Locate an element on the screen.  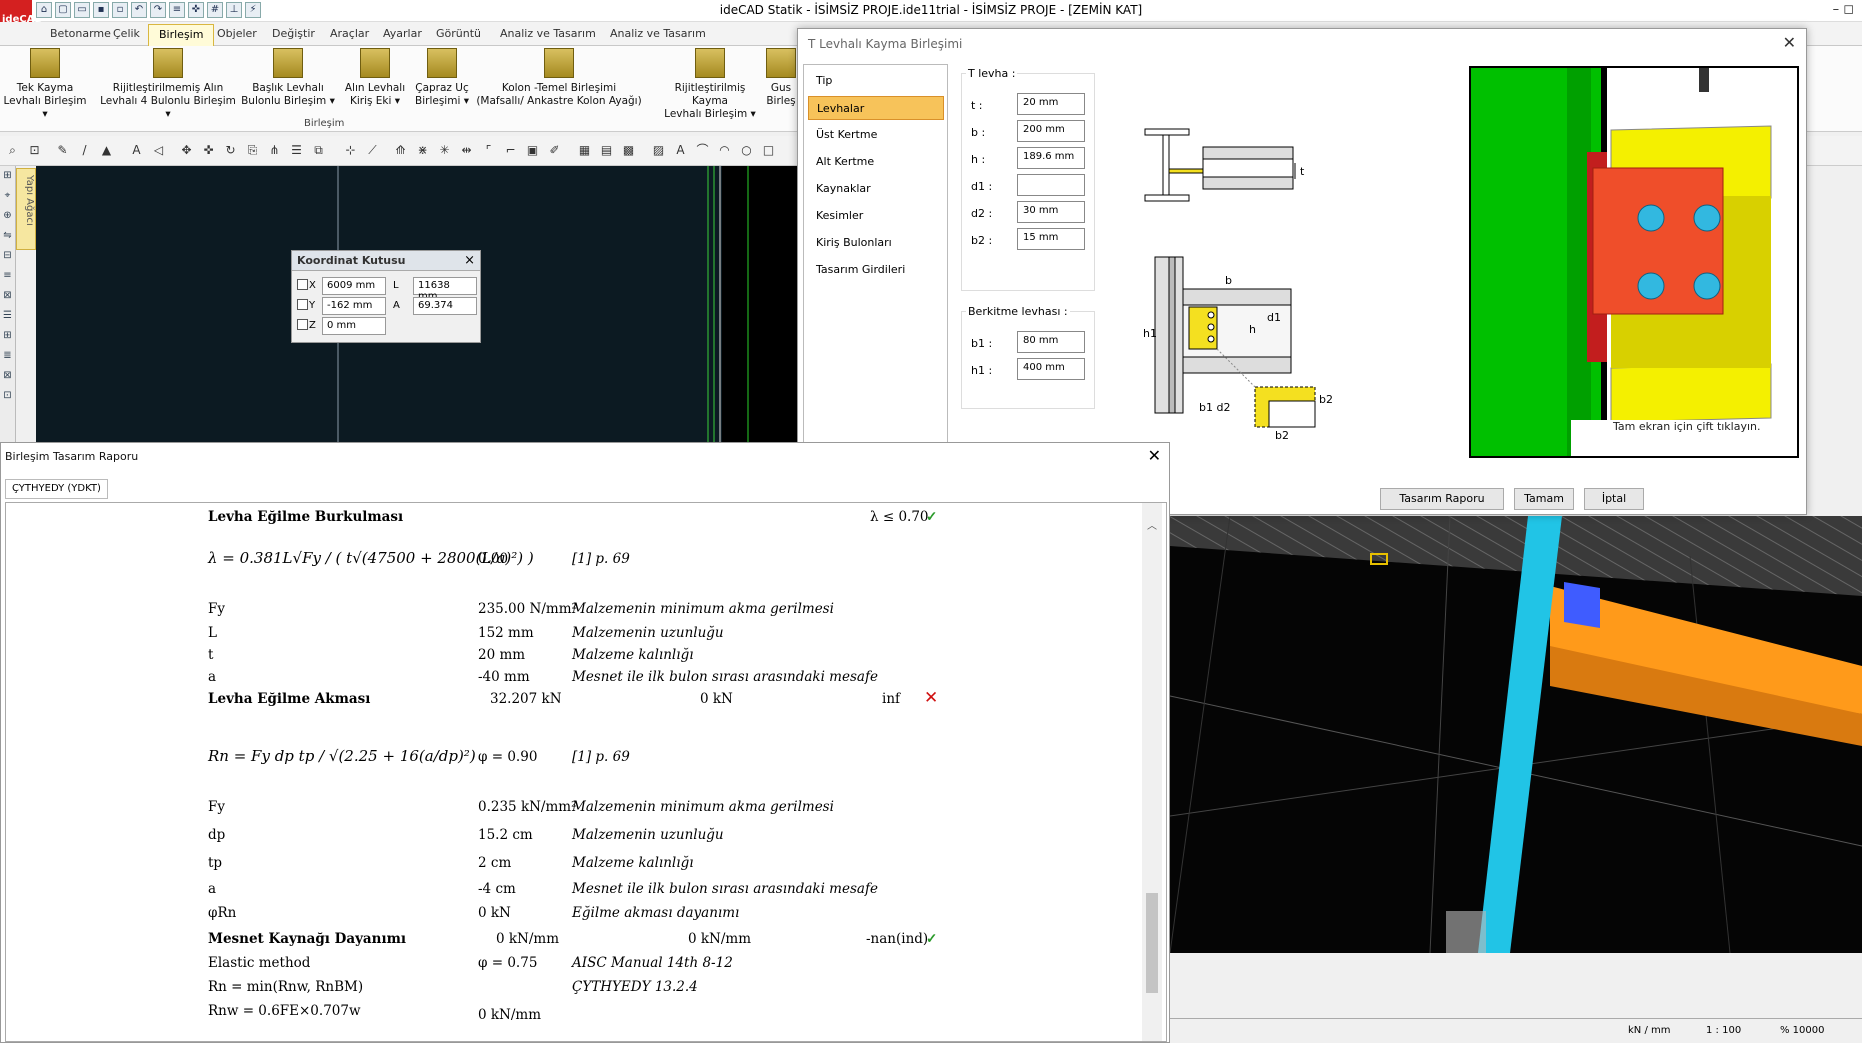
x-lock-checkbox is located at coordinates (302, 284).